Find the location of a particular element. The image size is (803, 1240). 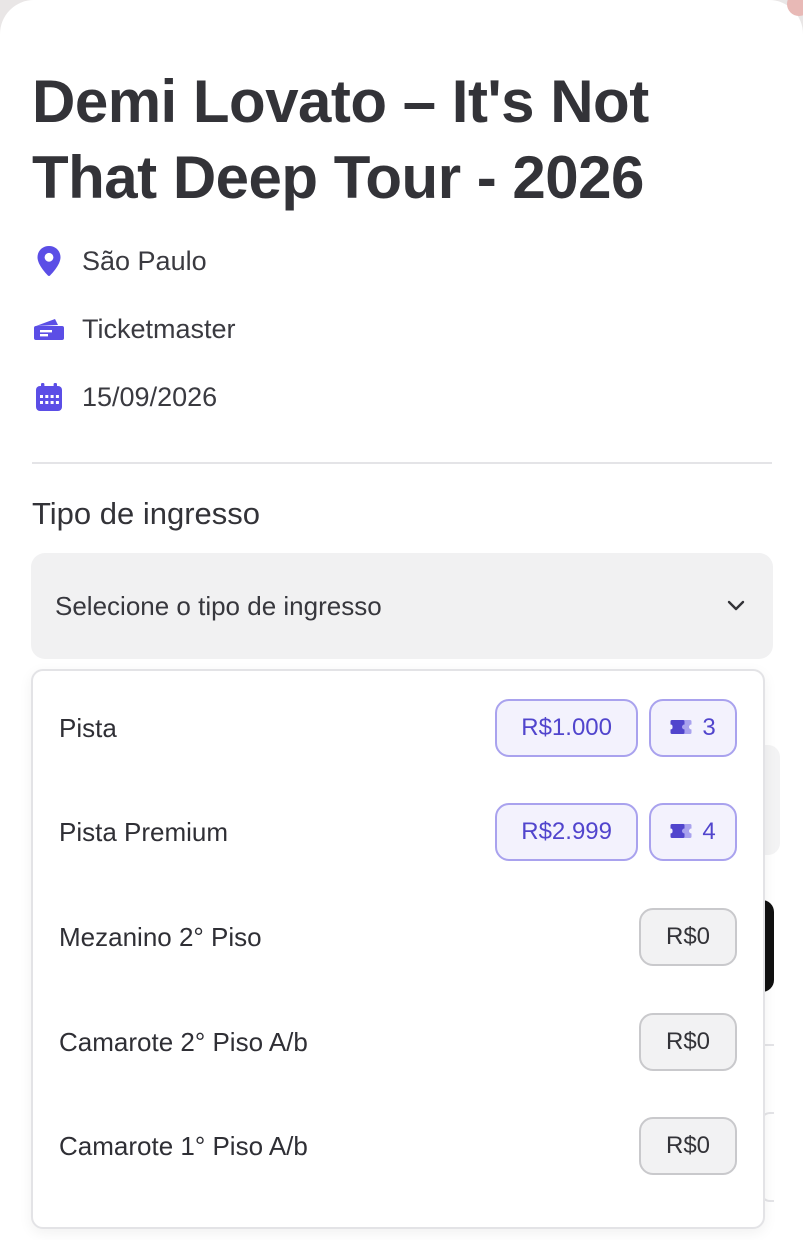

calendar-icon is located at coordinates (49, 397).